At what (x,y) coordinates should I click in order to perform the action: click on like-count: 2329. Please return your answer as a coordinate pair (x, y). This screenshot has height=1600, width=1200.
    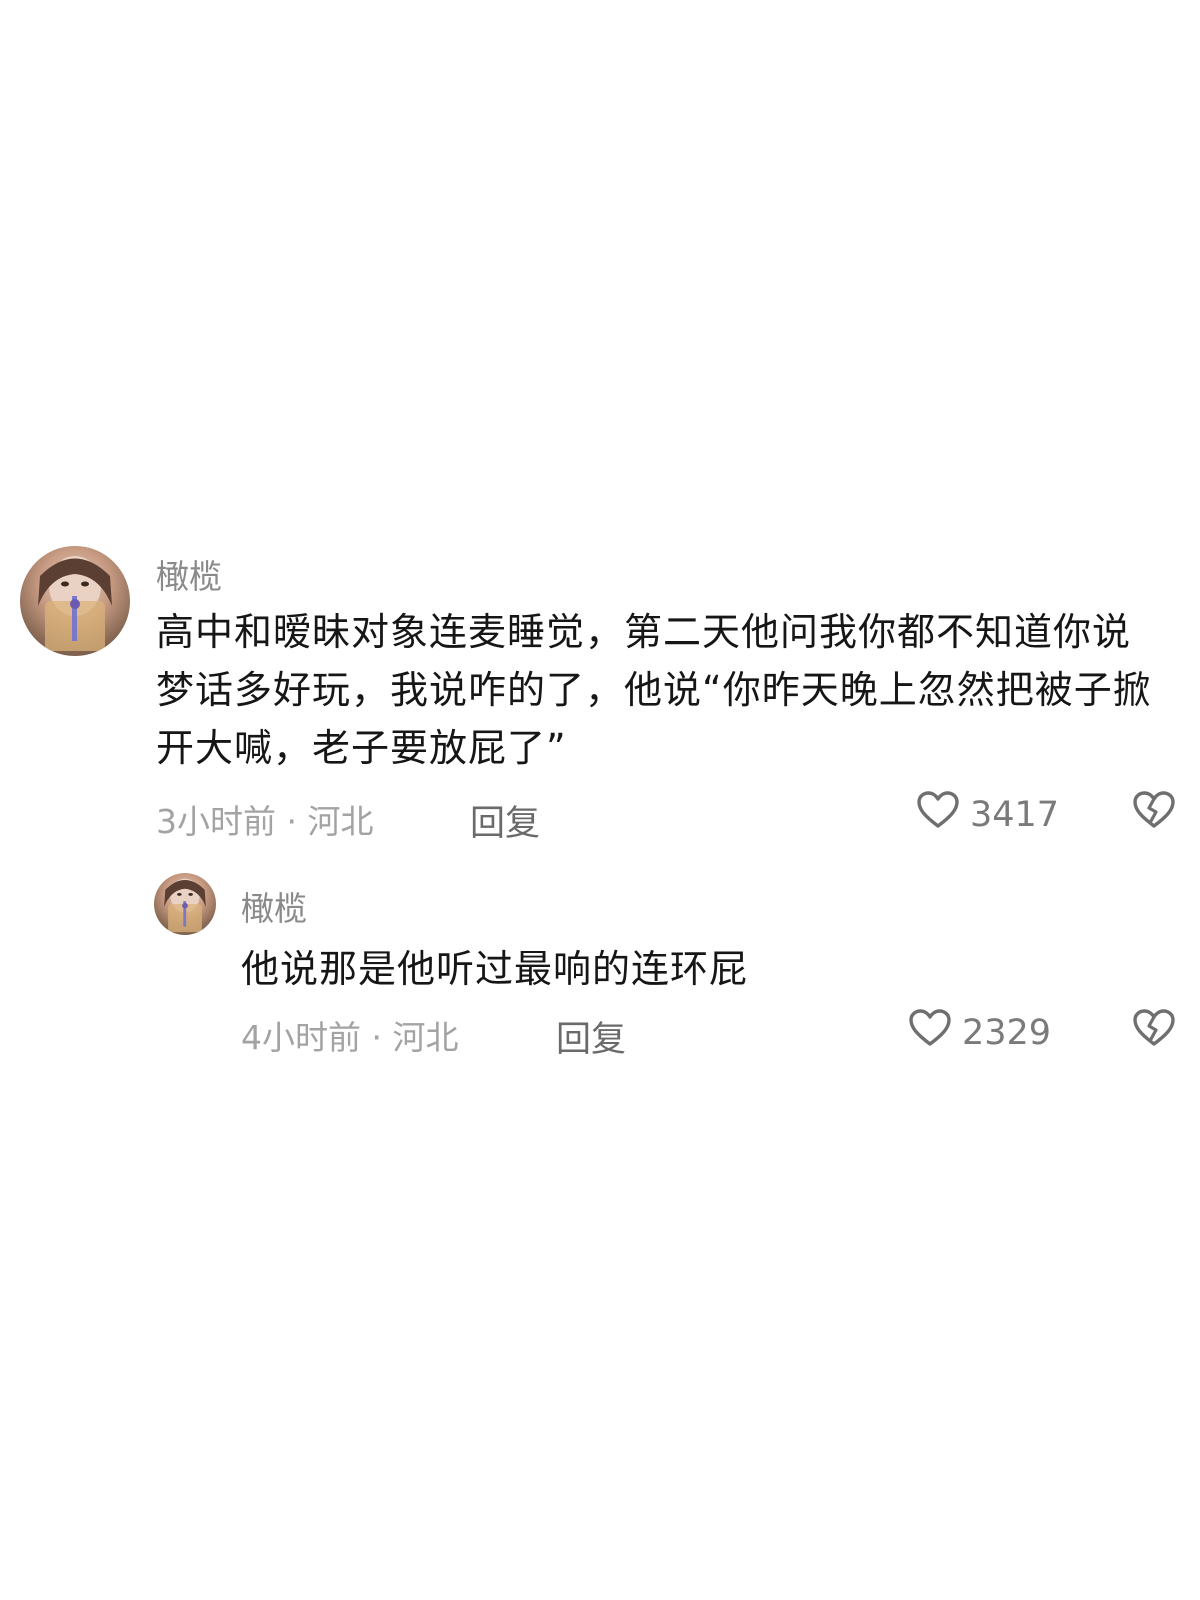
    Looking at the image, I should click on (1007, 1032).